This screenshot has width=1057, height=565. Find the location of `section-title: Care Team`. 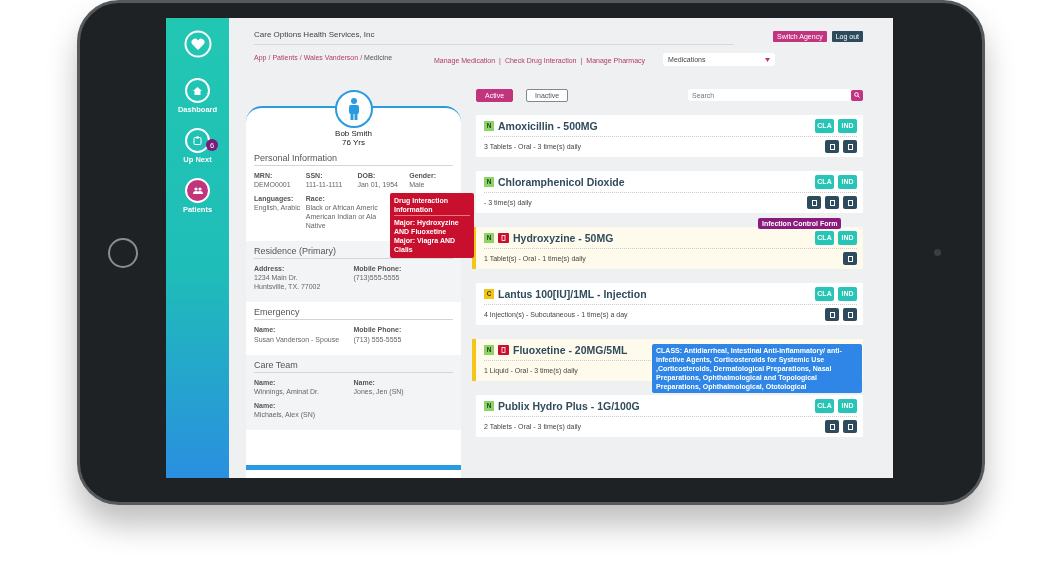

section-title: Care Team is located at coordinates (353, 366).